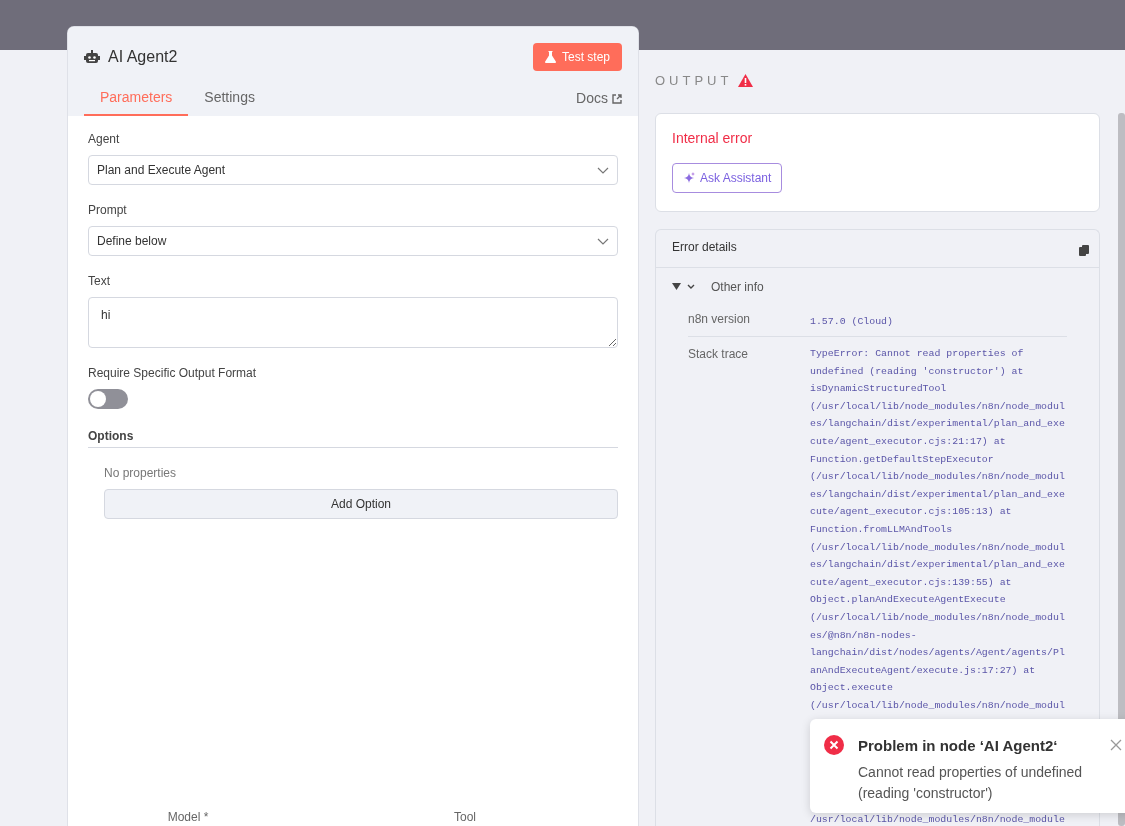 The height and width of the screenshot is (826, 1125). Describe the element at coordinates (143, 57) in the screenshot. I see `node-title: AI Agent2` at that location.